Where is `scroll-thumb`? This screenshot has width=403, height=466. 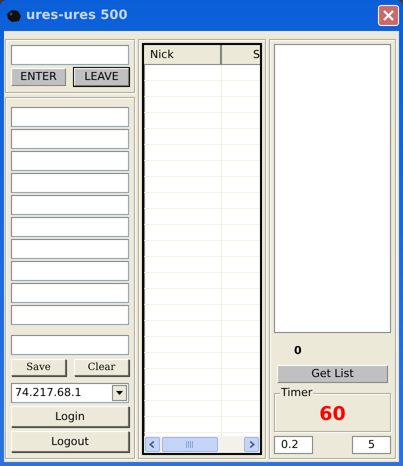 scroll-thumb is located at coordinates (190, 444).